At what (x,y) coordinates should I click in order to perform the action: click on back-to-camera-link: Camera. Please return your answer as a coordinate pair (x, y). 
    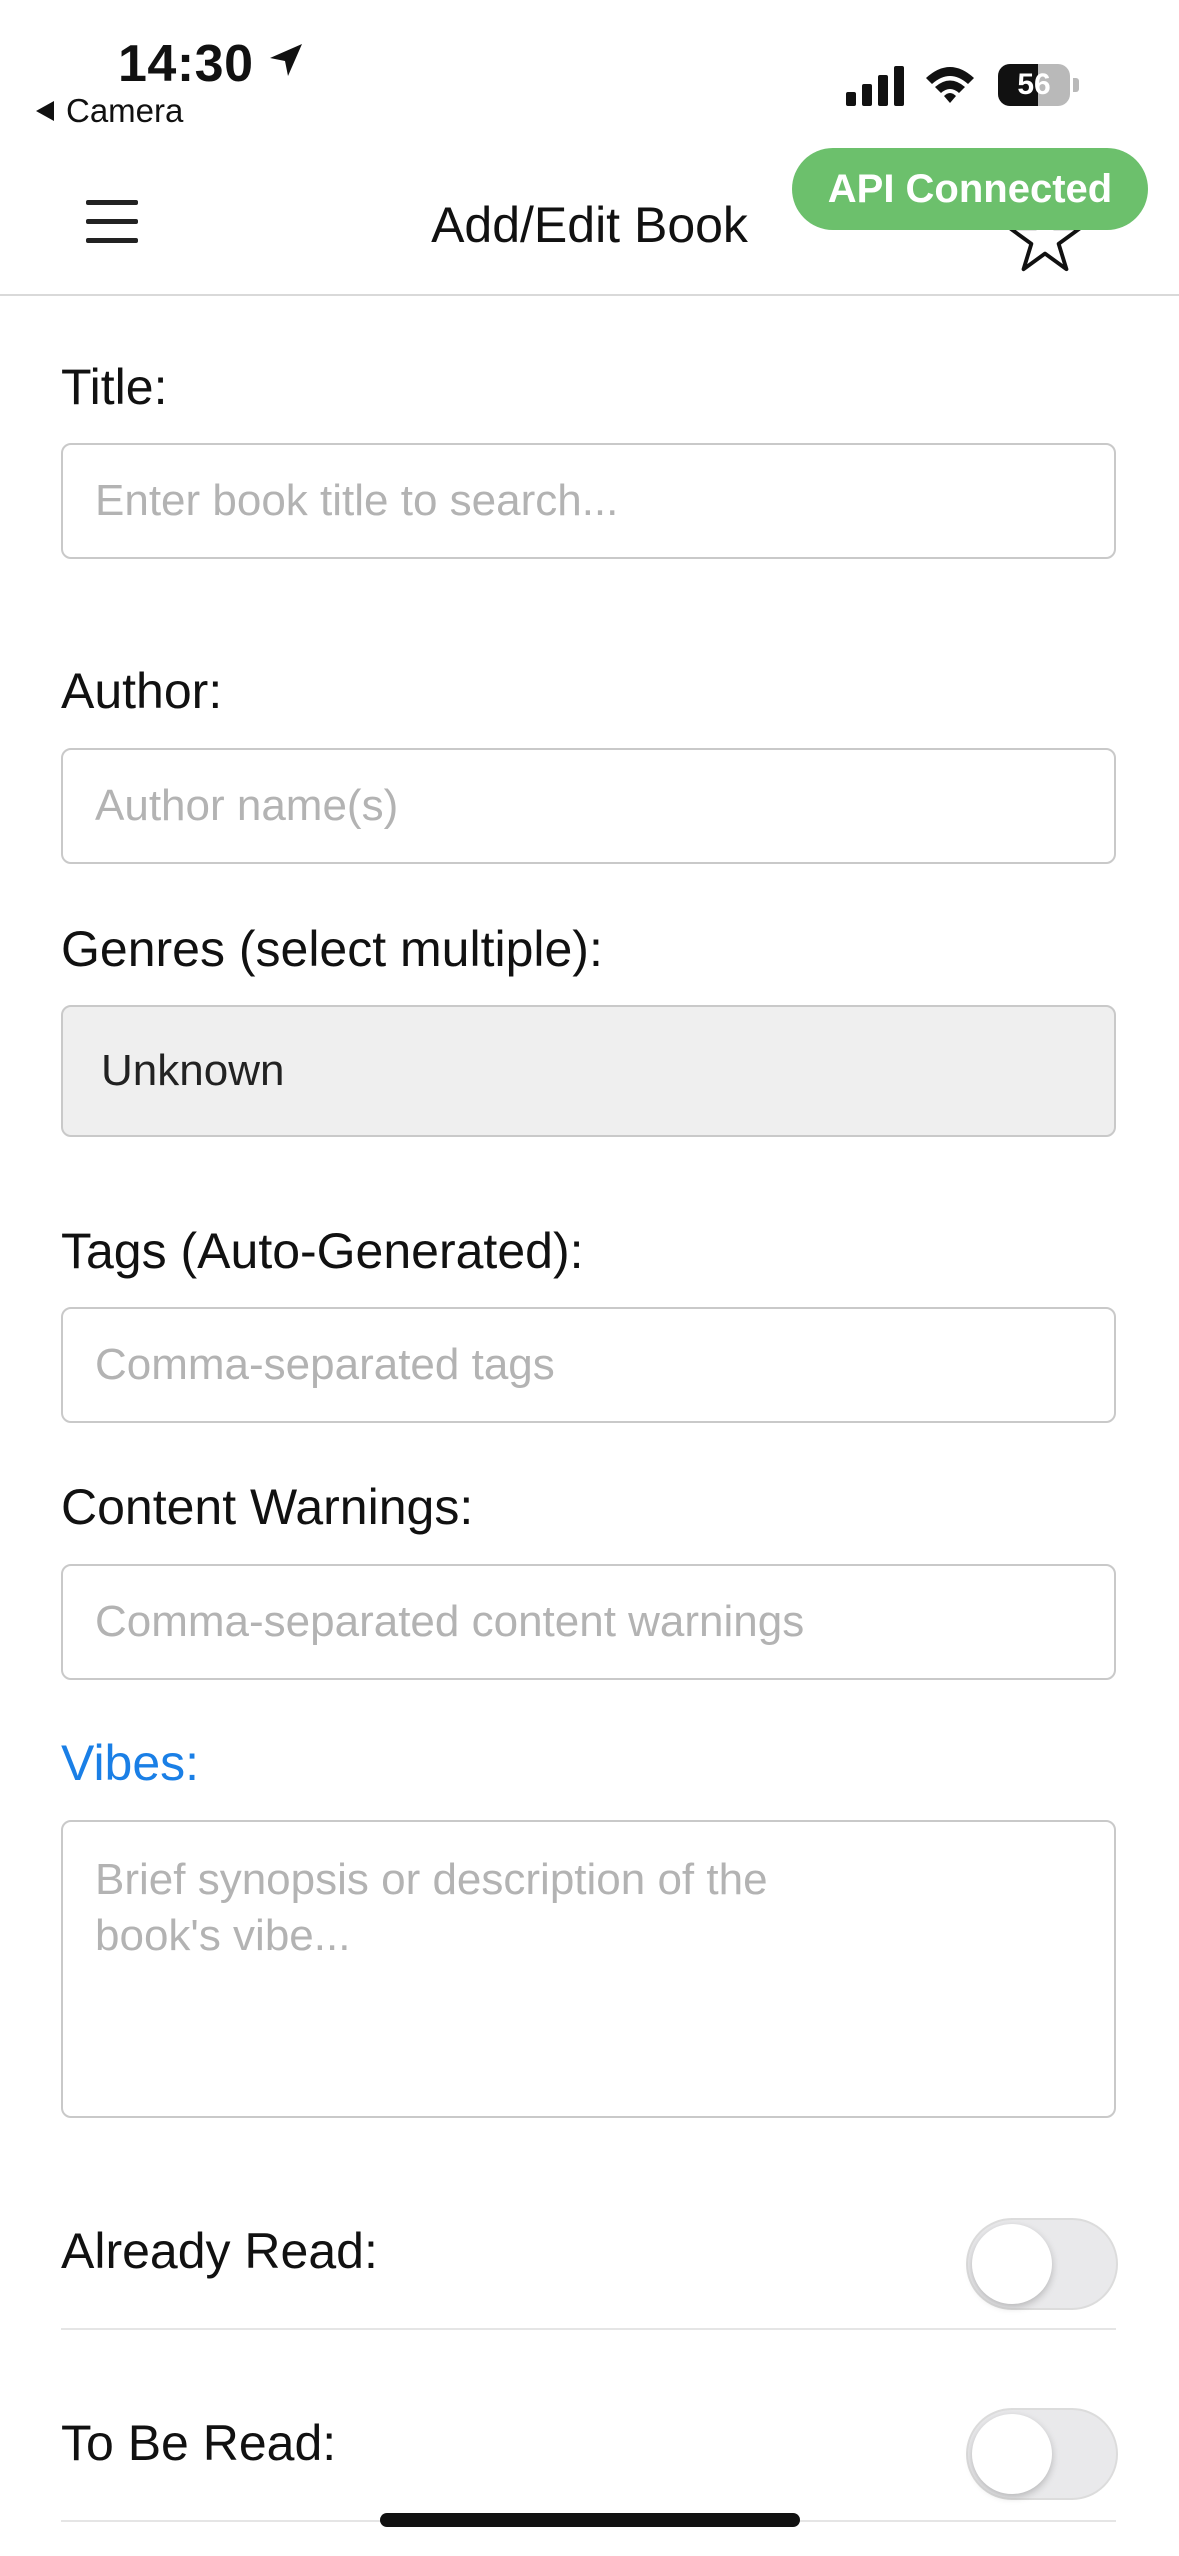
    Looking at the image, I should click on (109, 111).